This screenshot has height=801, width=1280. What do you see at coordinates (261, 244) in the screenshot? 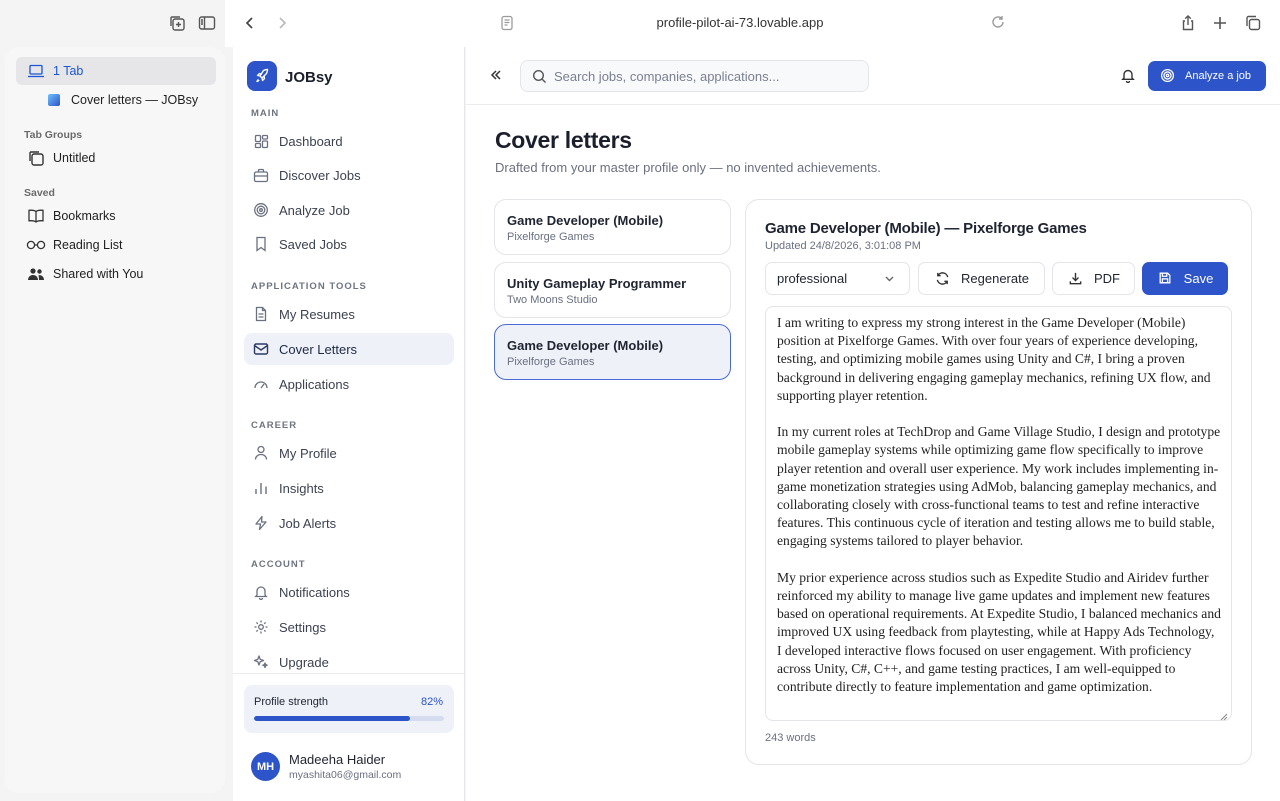
I see `bookmark-icon` at bounding box center [261, 244].